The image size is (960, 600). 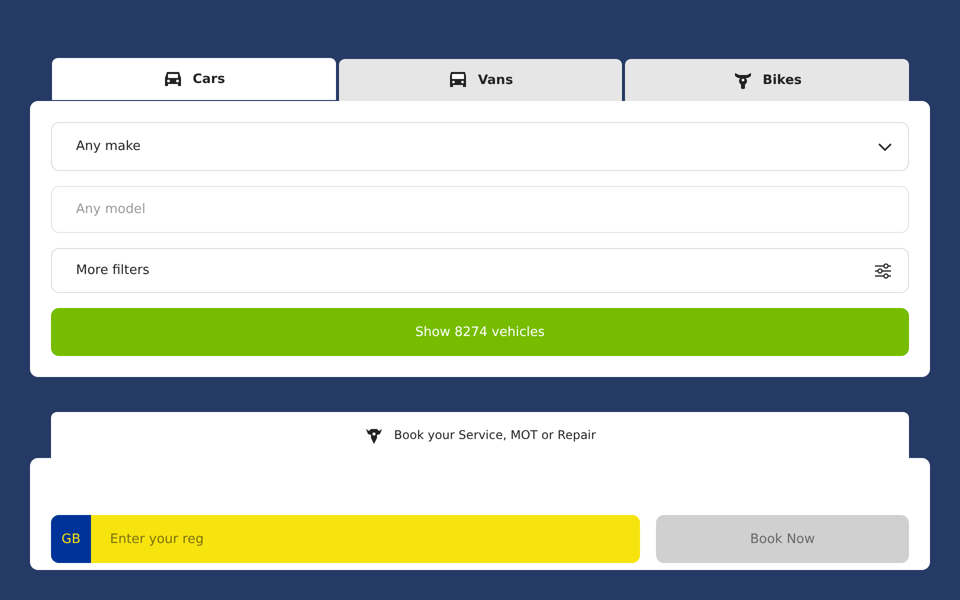 I want to click on vehicle-tab: Cars, so click(x=194, y=79).